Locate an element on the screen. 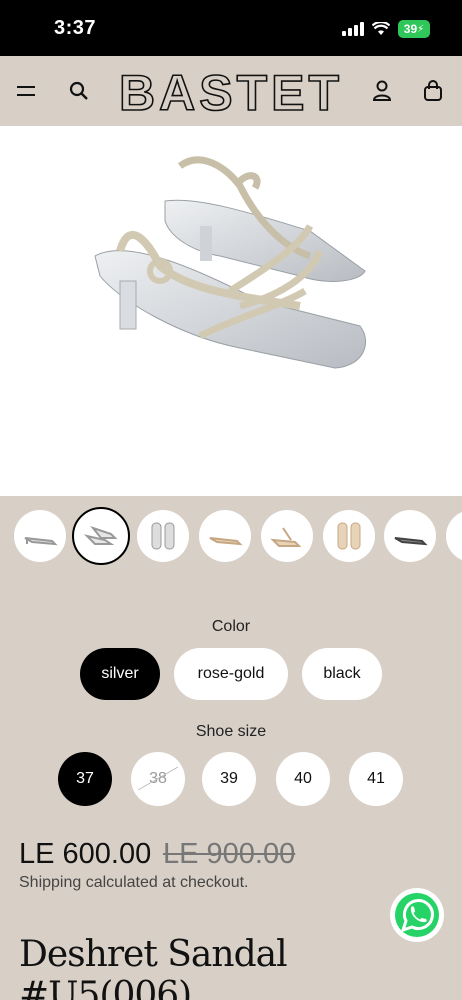  color-option-rose-gold: rose-gold is located at coordinates (231, 674).